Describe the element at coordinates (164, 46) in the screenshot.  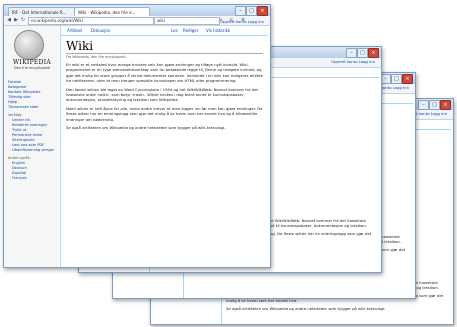
I see `page-title: Wiki` at that location.